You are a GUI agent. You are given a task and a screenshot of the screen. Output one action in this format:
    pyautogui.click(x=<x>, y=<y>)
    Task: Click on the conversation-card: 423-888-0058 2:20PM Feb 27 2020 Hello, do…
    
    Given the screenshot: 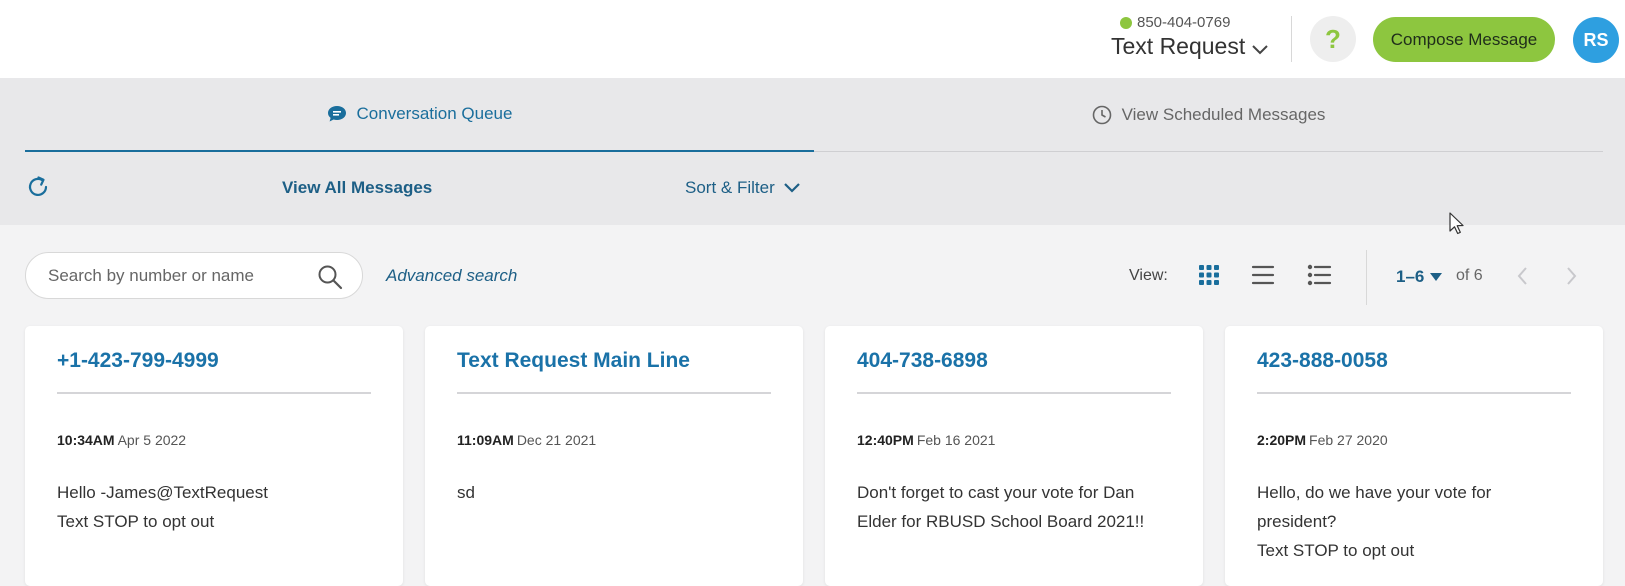 What is the action you would take?
    pyautogui.click(x=1414, y=456)
    